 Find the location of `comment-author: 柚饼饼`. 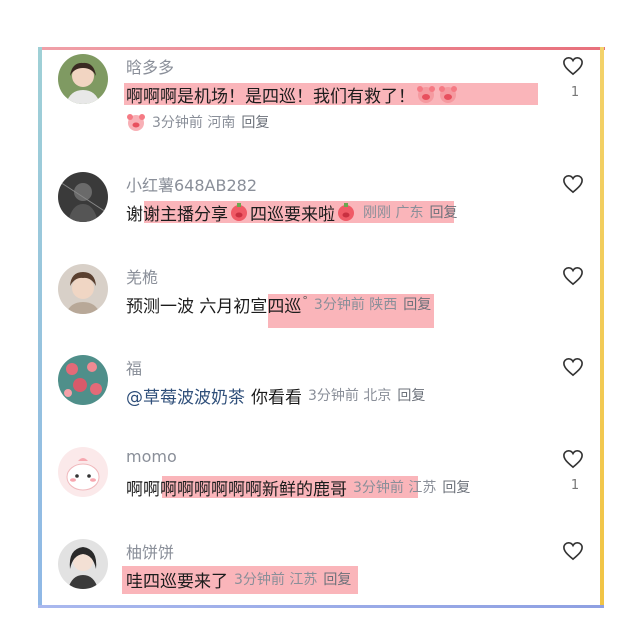

comment-author: 柚饼饼 is located at coordinates (150, 551).